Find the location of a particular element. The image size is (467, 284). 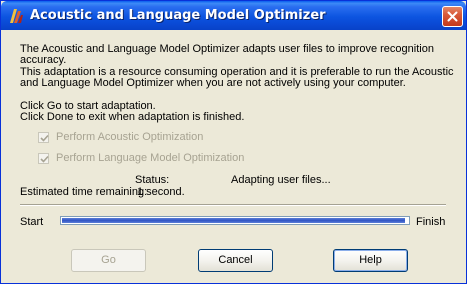

description-line: accuracy. is located at coordinates (43, 60).